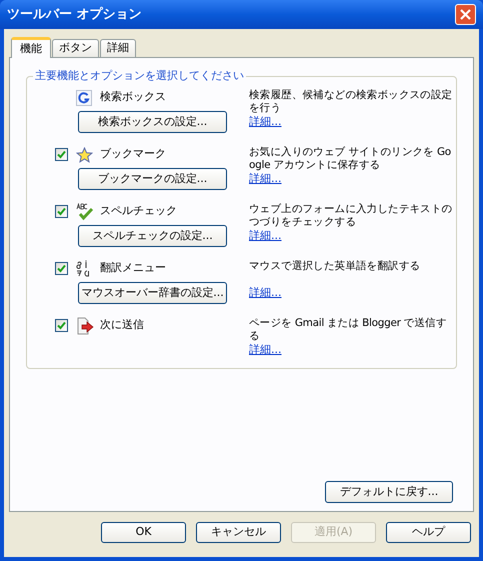 Image resolution: width=483 pixels, height=561 pixels. I want to click on dialog-button: ヘルプ, so click(428, 532).